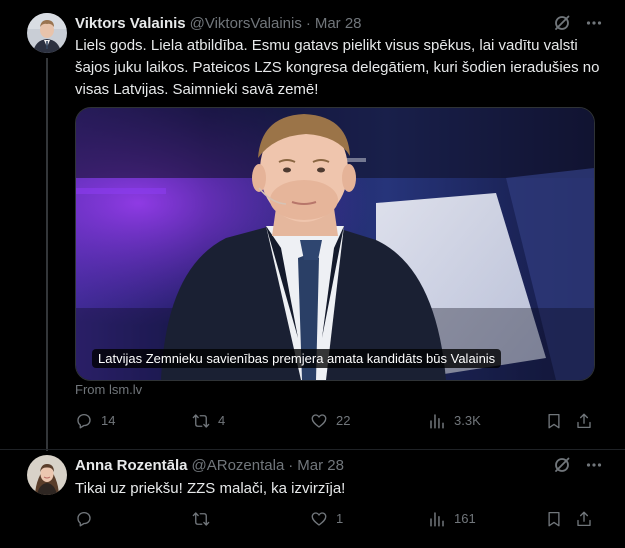 Image resolution: width=625 pixels, height=548 pixels. What do you see at coordinates (452, 519) in the screenshot?
I see `views-button: 161` at bounding box center [452, 519].